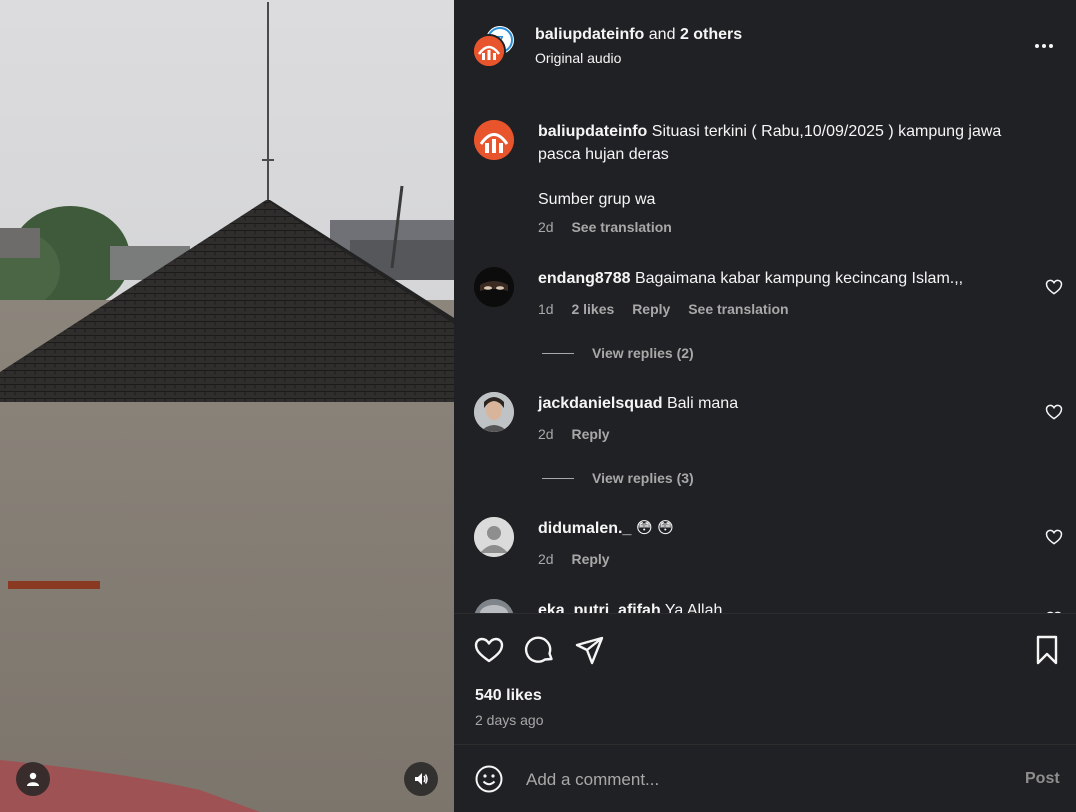  I want to click on view-replies-label: View replies (3), so click(643, 478).